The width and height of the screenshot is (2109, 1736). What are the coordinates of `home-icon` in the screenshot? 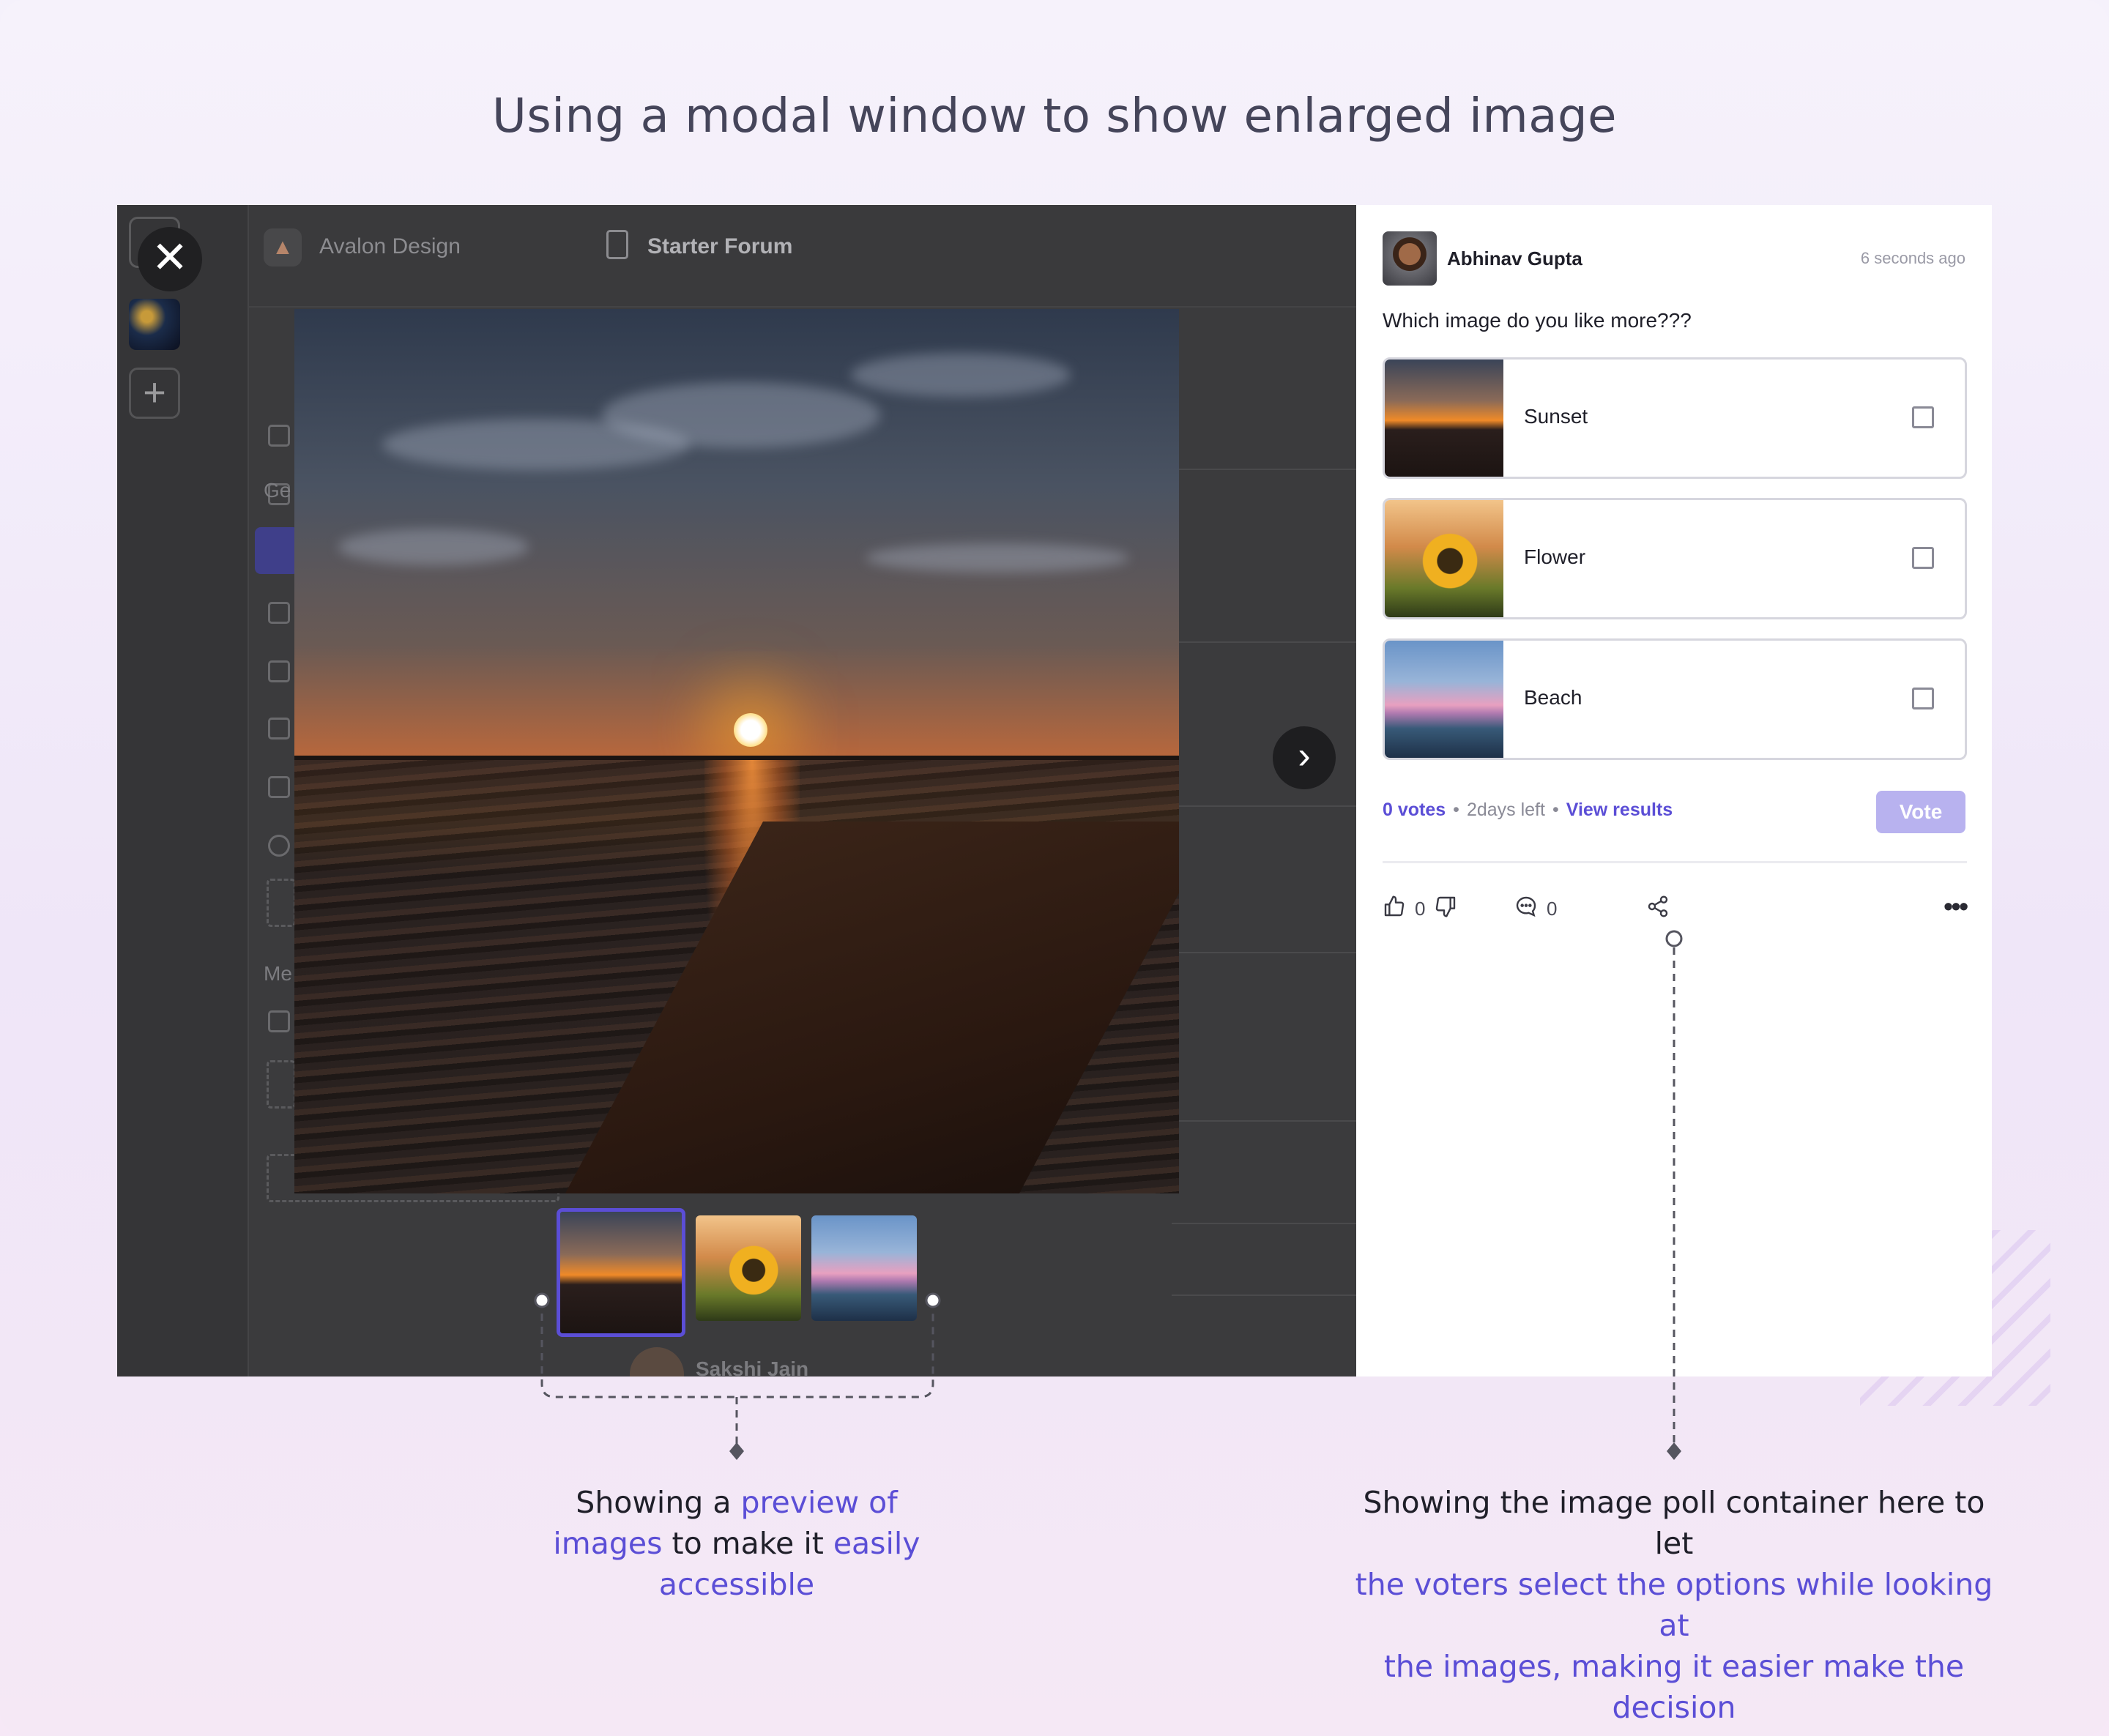 It's located at (279, 436).